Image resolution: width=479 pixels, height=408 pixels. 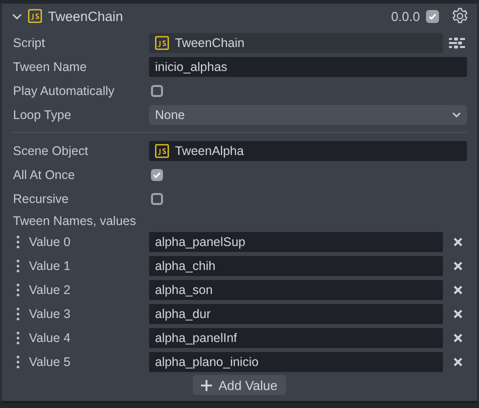 I want to click on value-field: alpha_panelInf, so click(x=296, y=338).